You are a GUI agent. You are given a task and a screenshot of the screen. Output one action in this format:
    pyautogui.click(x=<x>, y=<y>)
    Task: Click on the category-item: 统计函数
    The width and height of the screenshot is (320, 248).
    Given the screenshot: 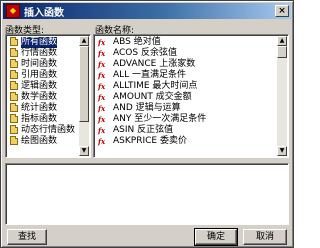 What is the action you would take?
    pyautogui.click(x=41, y=108)
    